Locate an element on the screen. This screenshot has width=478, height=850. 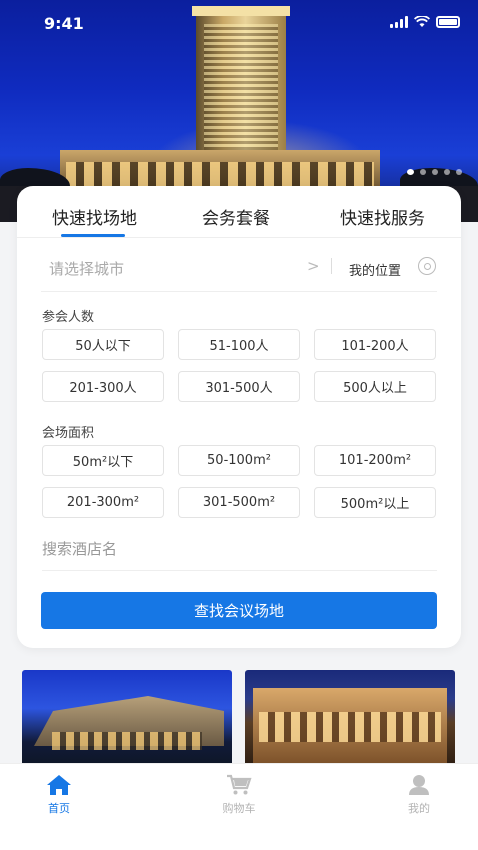
nav-me-label: 我的 is located at coordinates (419, 808).